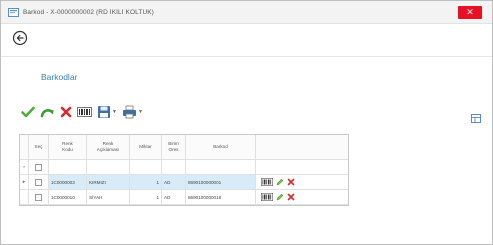  Describe the element at coordinates (59, 77) in the screenshot. I see `page-title: Barkodlar` at that location.